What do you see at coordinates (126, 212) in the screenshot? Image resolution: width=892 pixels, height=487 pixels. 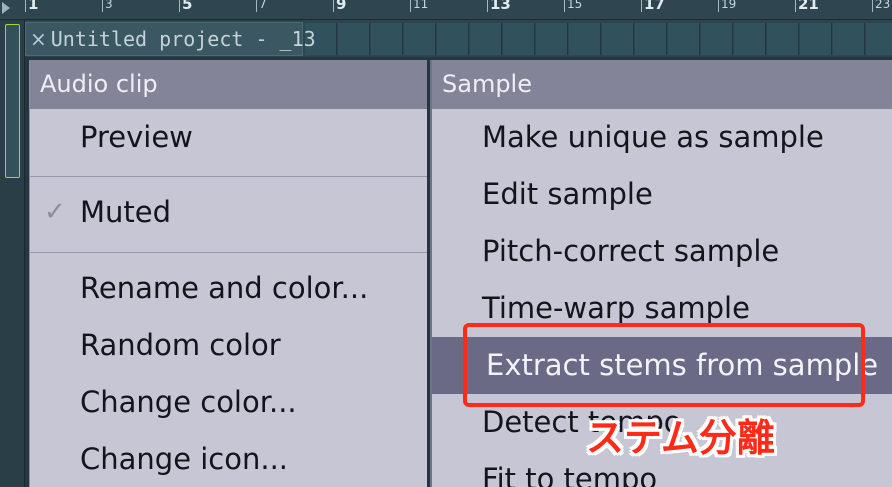 I see `menu-item-label: Muted` at bounding box center [126, 212].